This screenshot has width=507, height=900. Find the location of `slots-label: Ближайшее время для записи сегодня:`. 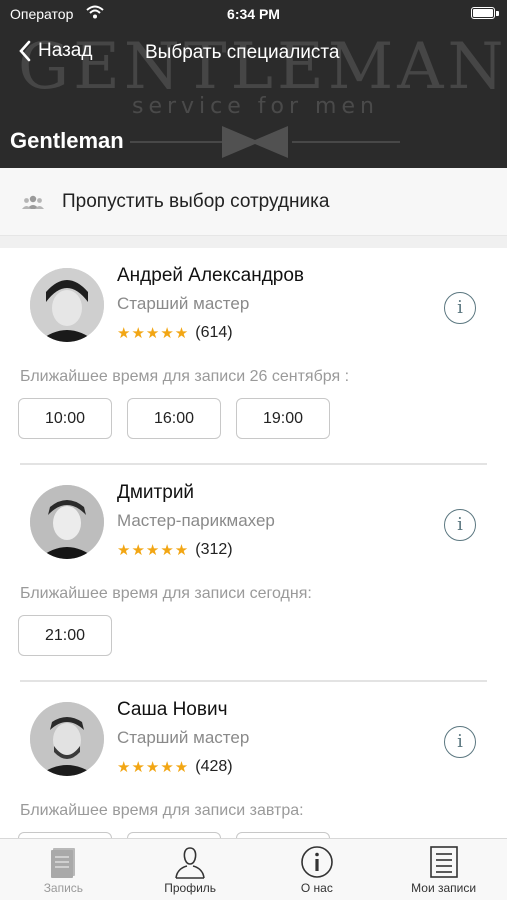

slots-label: Ближайшее время для записи сегодня: is located at coordinates (166, 593).